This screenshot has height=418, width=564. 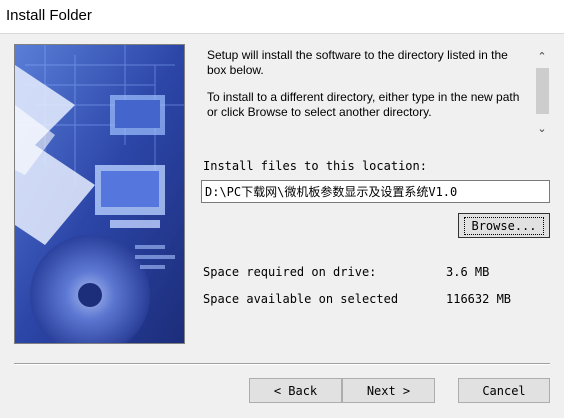 What do you see at coordinates (282, 364) in the screenshot?
I see `button-divider` at bounding box center [282, 364].